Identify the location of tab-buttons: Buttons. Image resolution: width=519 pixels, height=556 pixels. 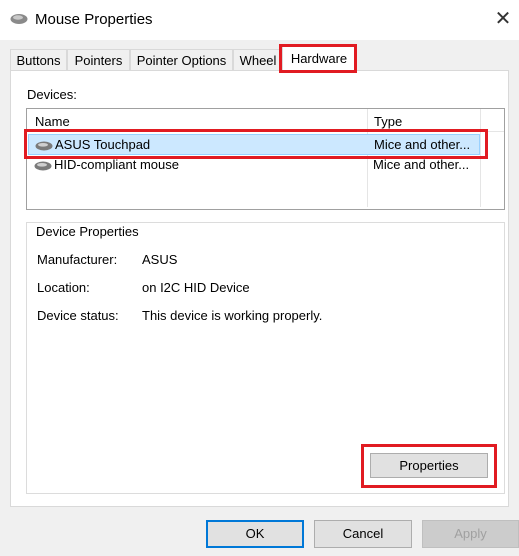
(38, 60).